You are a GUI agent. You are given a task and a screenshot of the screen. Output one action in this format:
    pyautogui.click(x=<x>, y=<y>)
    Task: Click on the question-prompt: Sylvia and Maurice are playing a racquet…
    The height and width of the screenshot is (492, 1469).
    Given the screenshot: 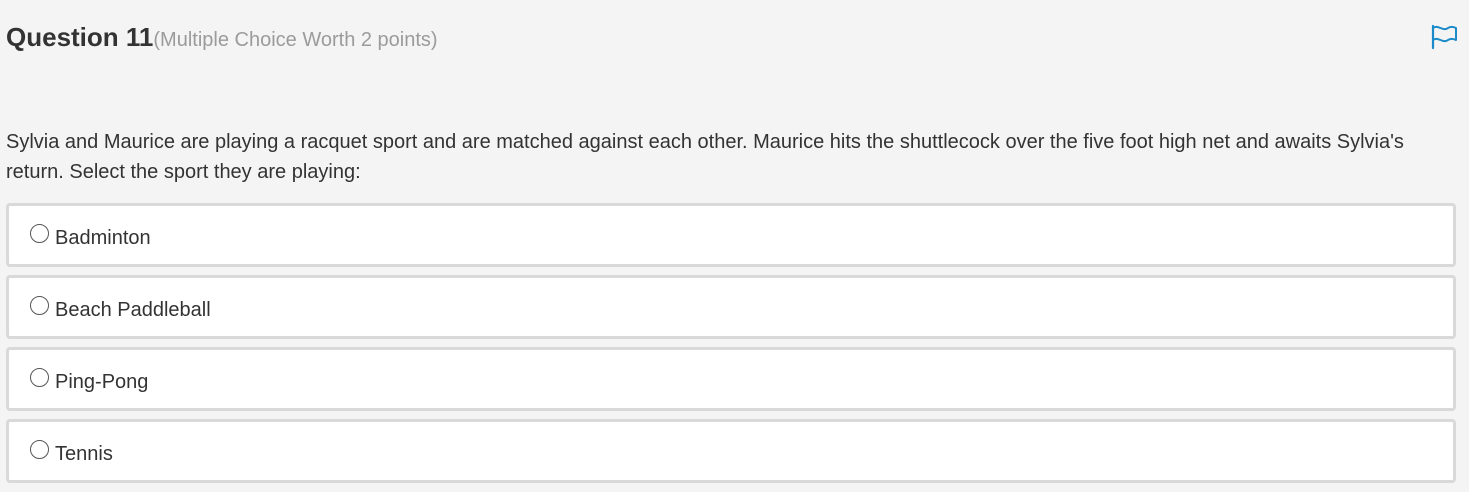 What is the action you would take?
    pyautogui.click(x=705, y=157)
    